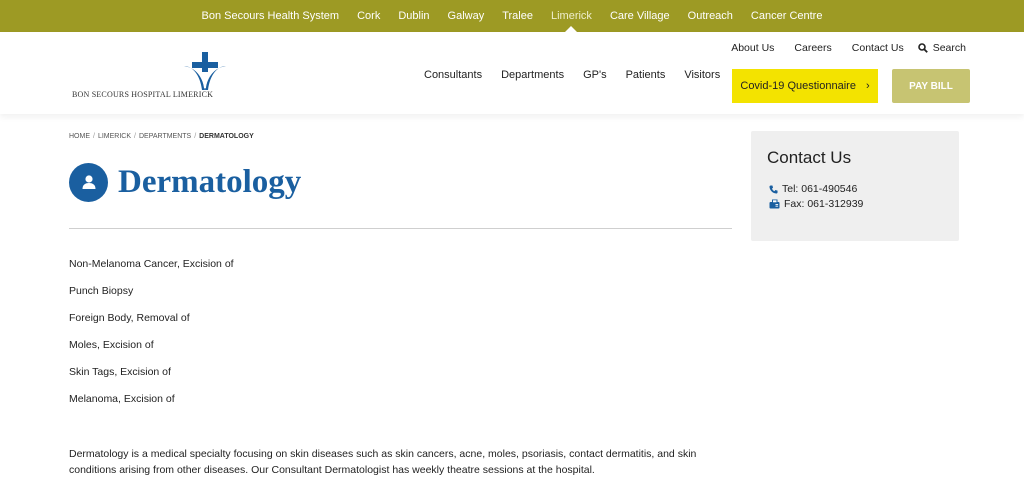  I want to click on contact-fax-text: Fax: 061-312939, so click(824, 204).